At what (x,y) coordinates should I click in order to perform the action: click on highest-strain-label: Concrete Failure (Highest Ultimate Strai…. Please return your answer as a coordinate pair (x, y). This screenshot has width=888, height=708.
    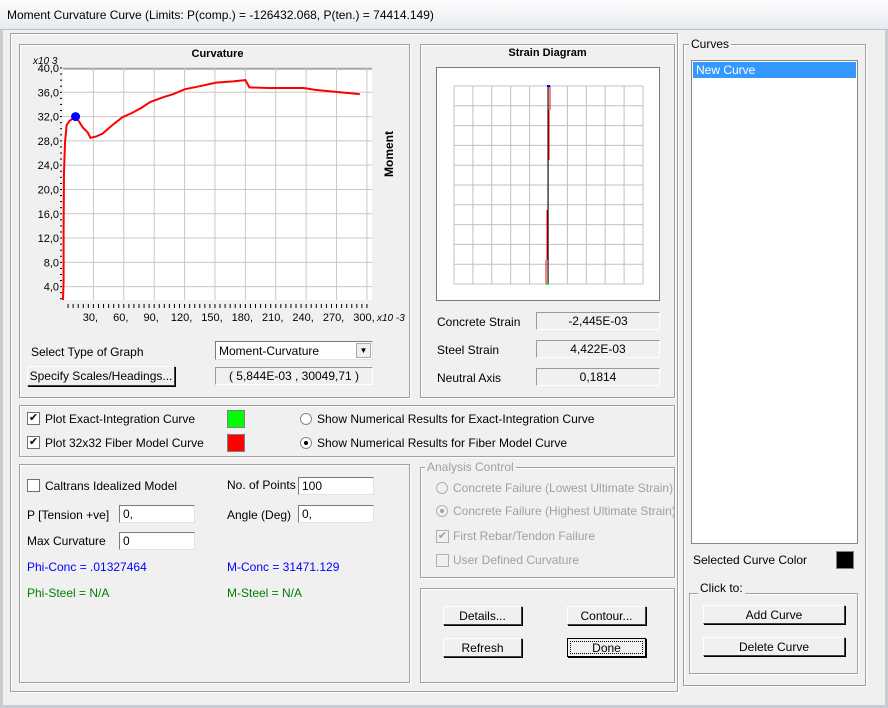
    Looking at the image, I should click on (564, 511).